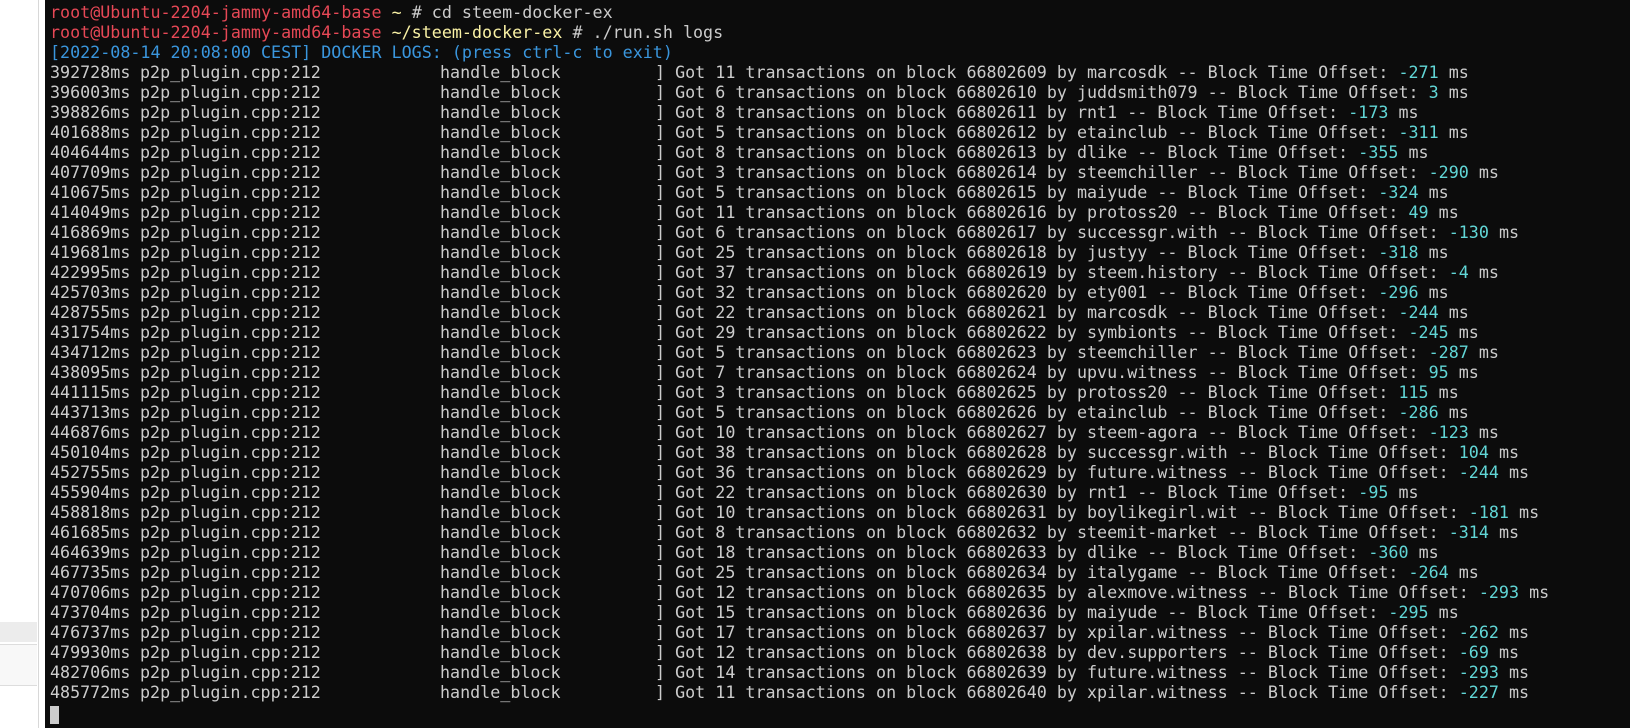 The height and width of the screenshot is (728, 1630). Describe the element at coordinates (837, 713) in the screenshot. I see `cursor-line` at that location.